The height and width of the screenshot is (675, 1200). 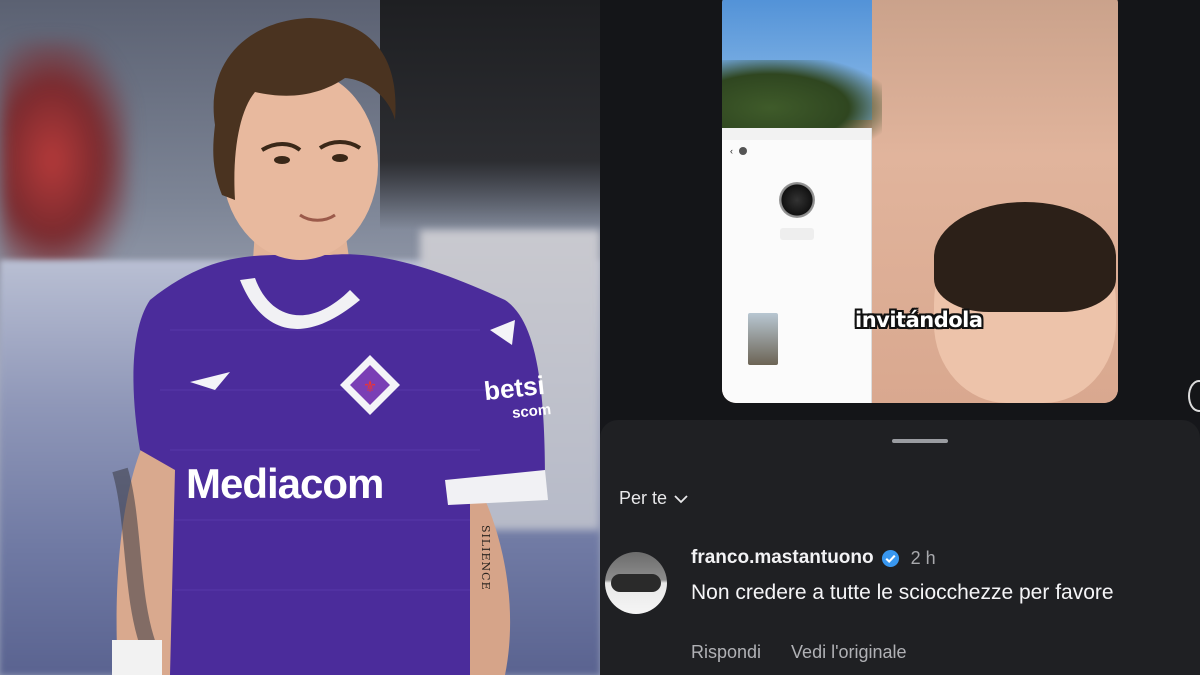 I want to click on comment-timestamp: 2 h, so click(x=923, y=557).